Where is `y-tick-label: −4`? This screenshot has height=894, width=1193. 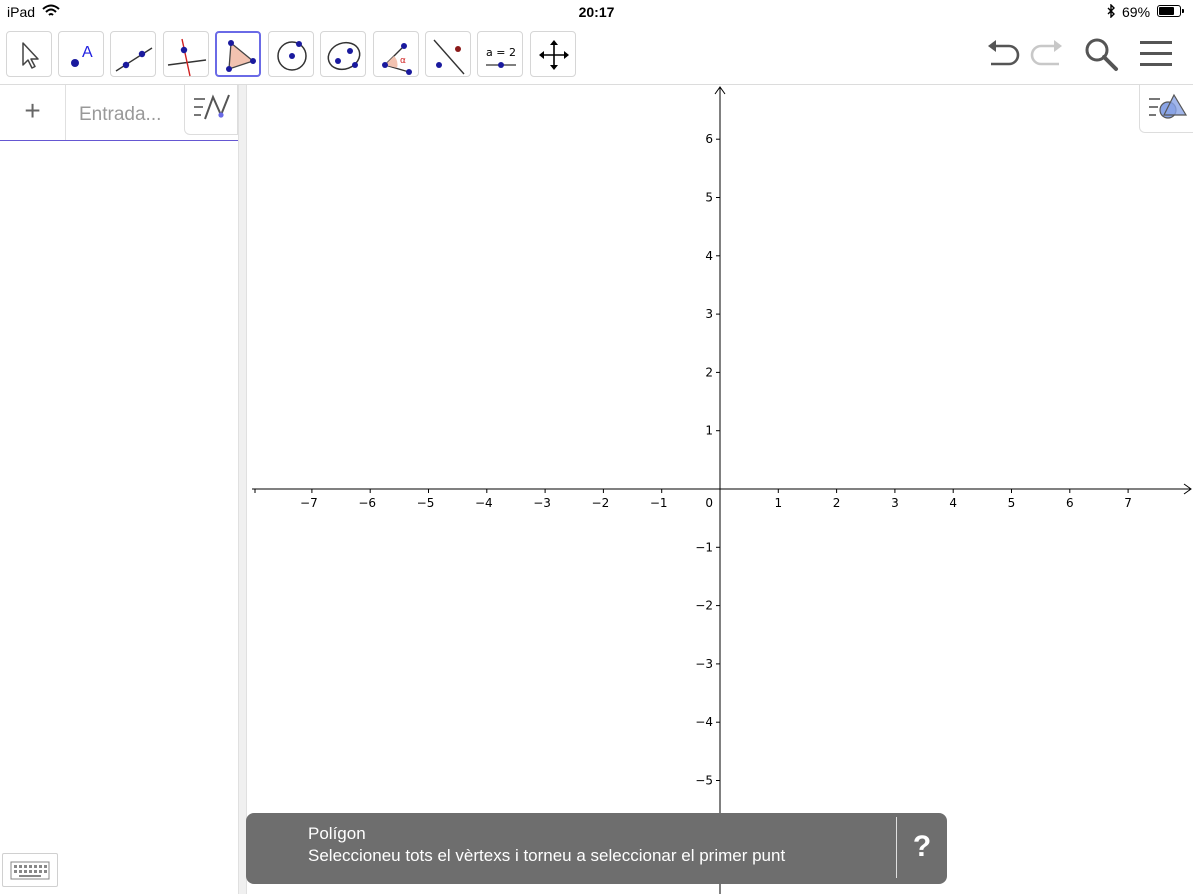 y-tick-label: −4 is located at coordinates (704, 722).